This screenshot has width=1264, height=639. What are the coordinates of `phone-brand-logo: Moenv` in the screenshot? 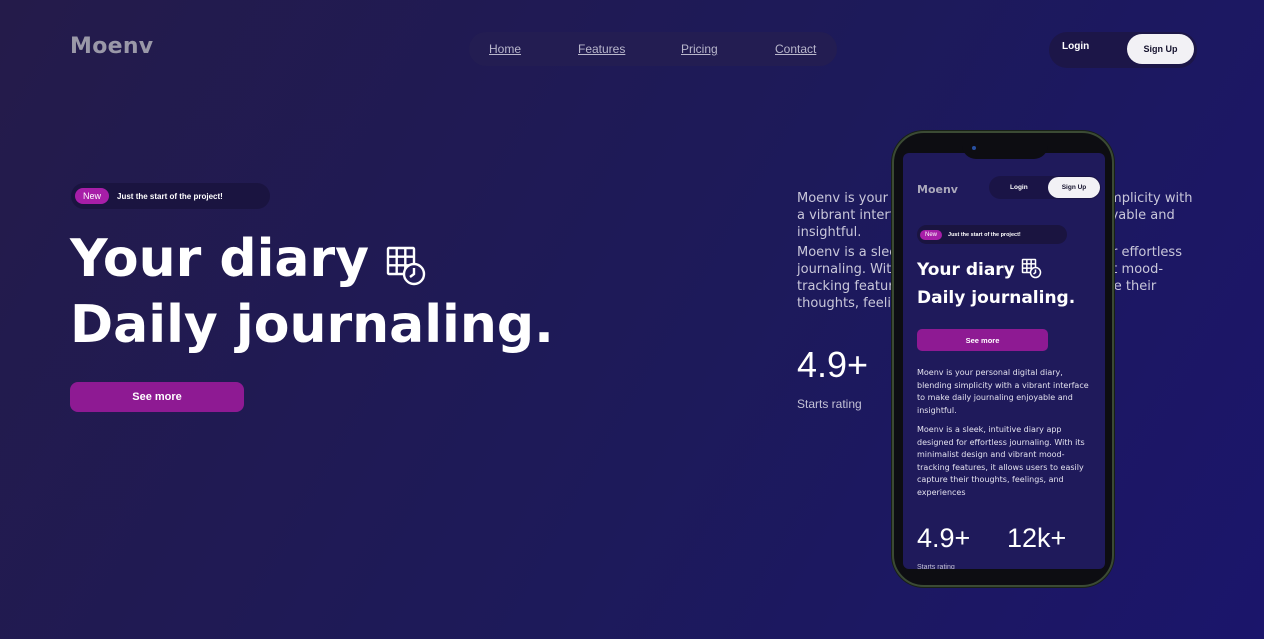 It's located at (937, 189).